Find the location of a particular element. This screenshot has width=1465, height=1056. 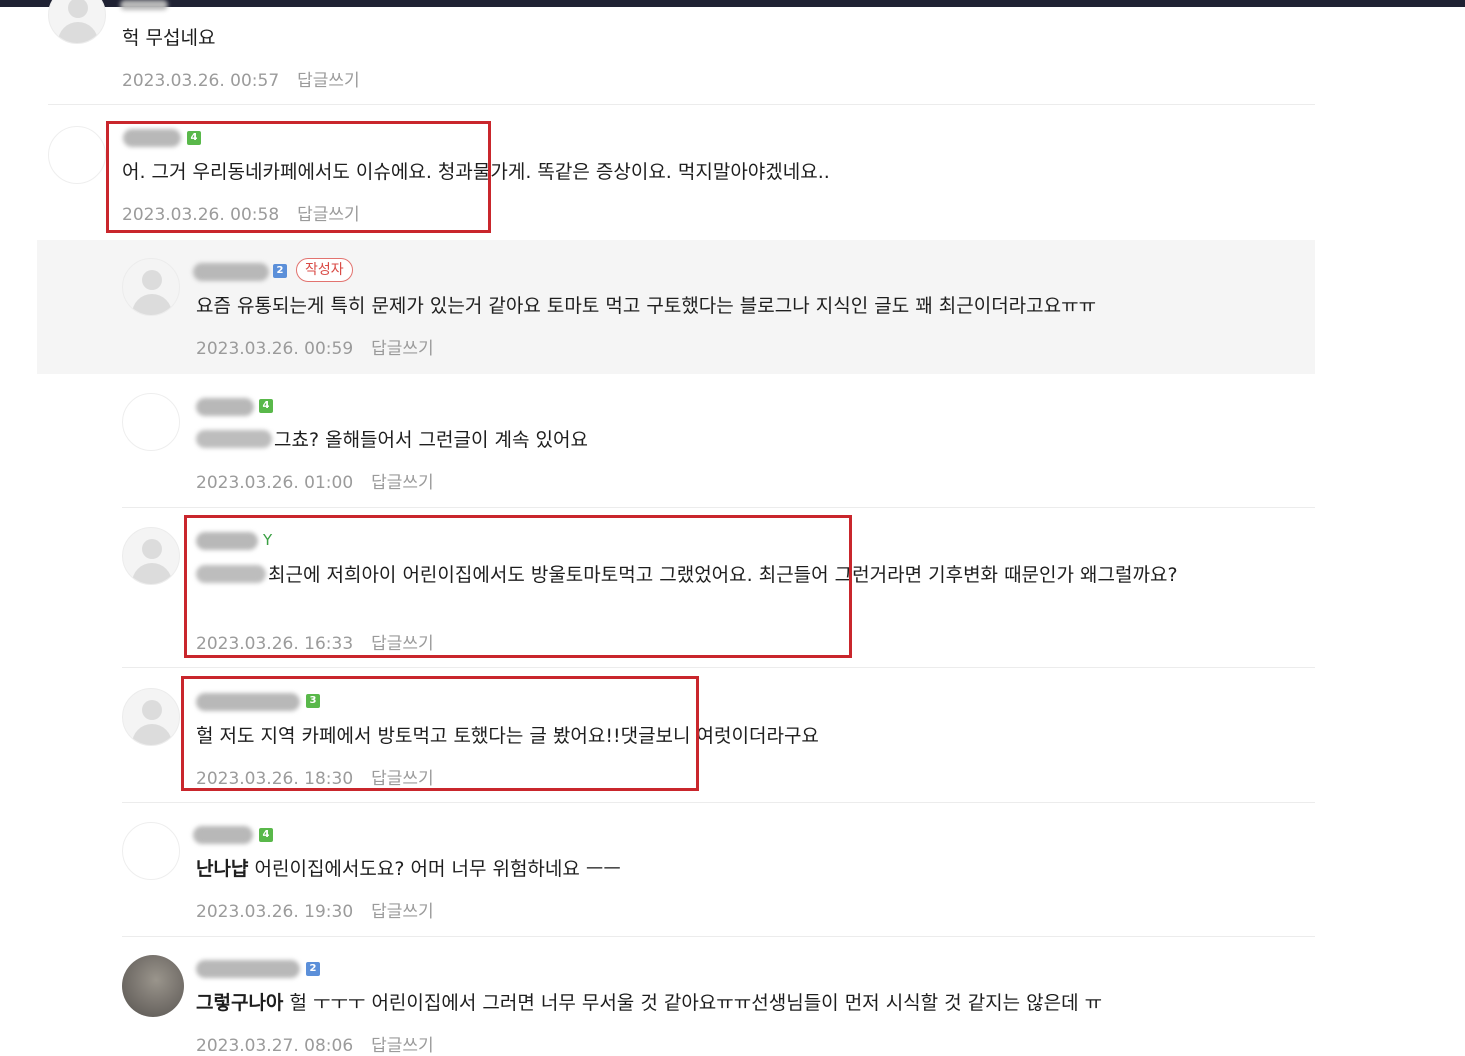

comment-date: 2023.03.26. 01:00 is located at coordinates (275, 483).